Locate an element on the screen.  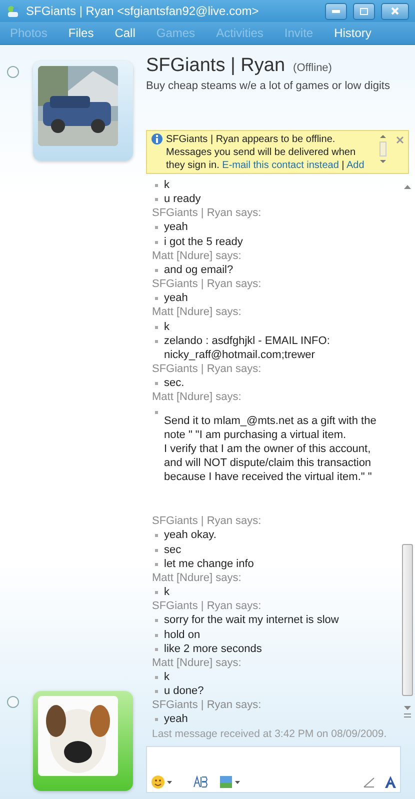
toolbar-tab: Files is located at coordinates (81, 33).